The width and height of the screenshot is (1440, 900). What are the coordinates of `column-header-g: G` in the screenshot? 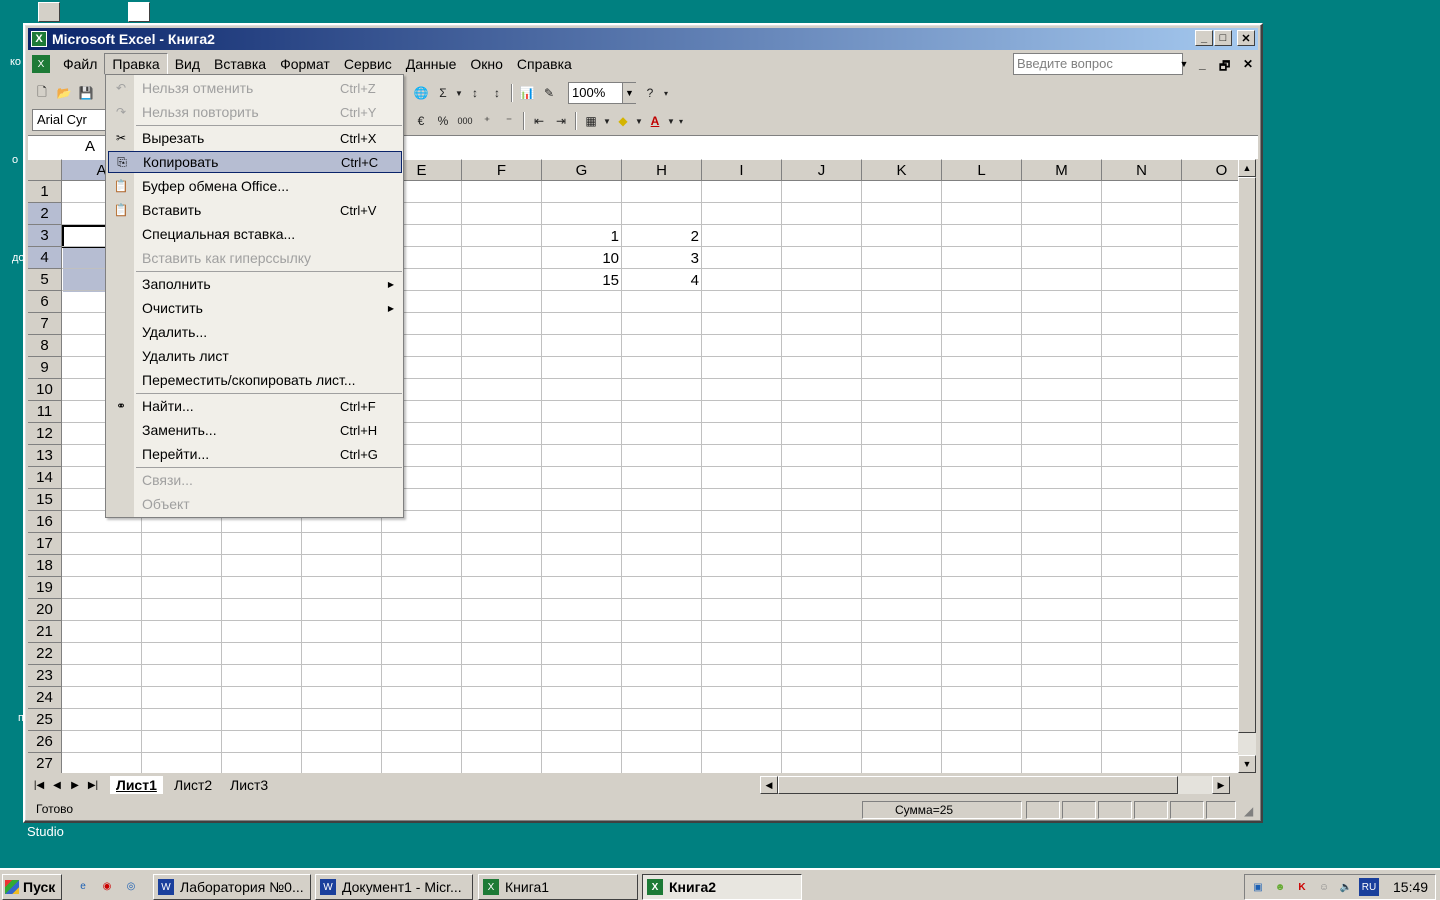 It's located at (582, 170).